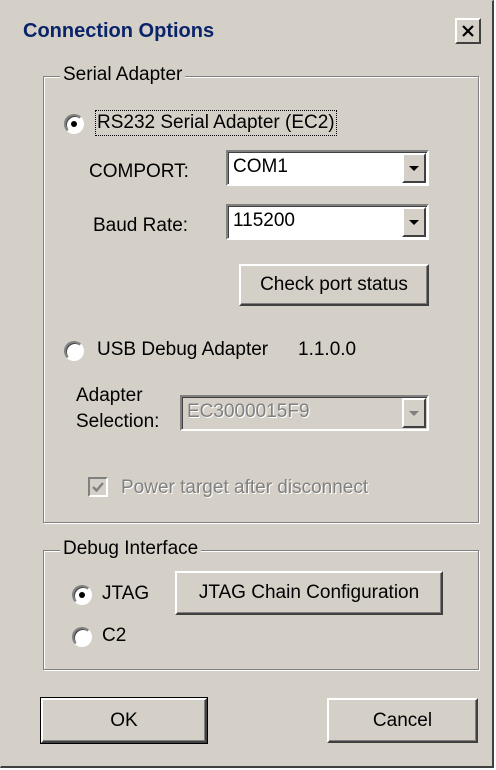 The width and height of the screenshot is (496, 770). What do you see at coordinates (114, 636) in the screenshot?
I see `c2-label: C2` at bounding box center [114, 636].